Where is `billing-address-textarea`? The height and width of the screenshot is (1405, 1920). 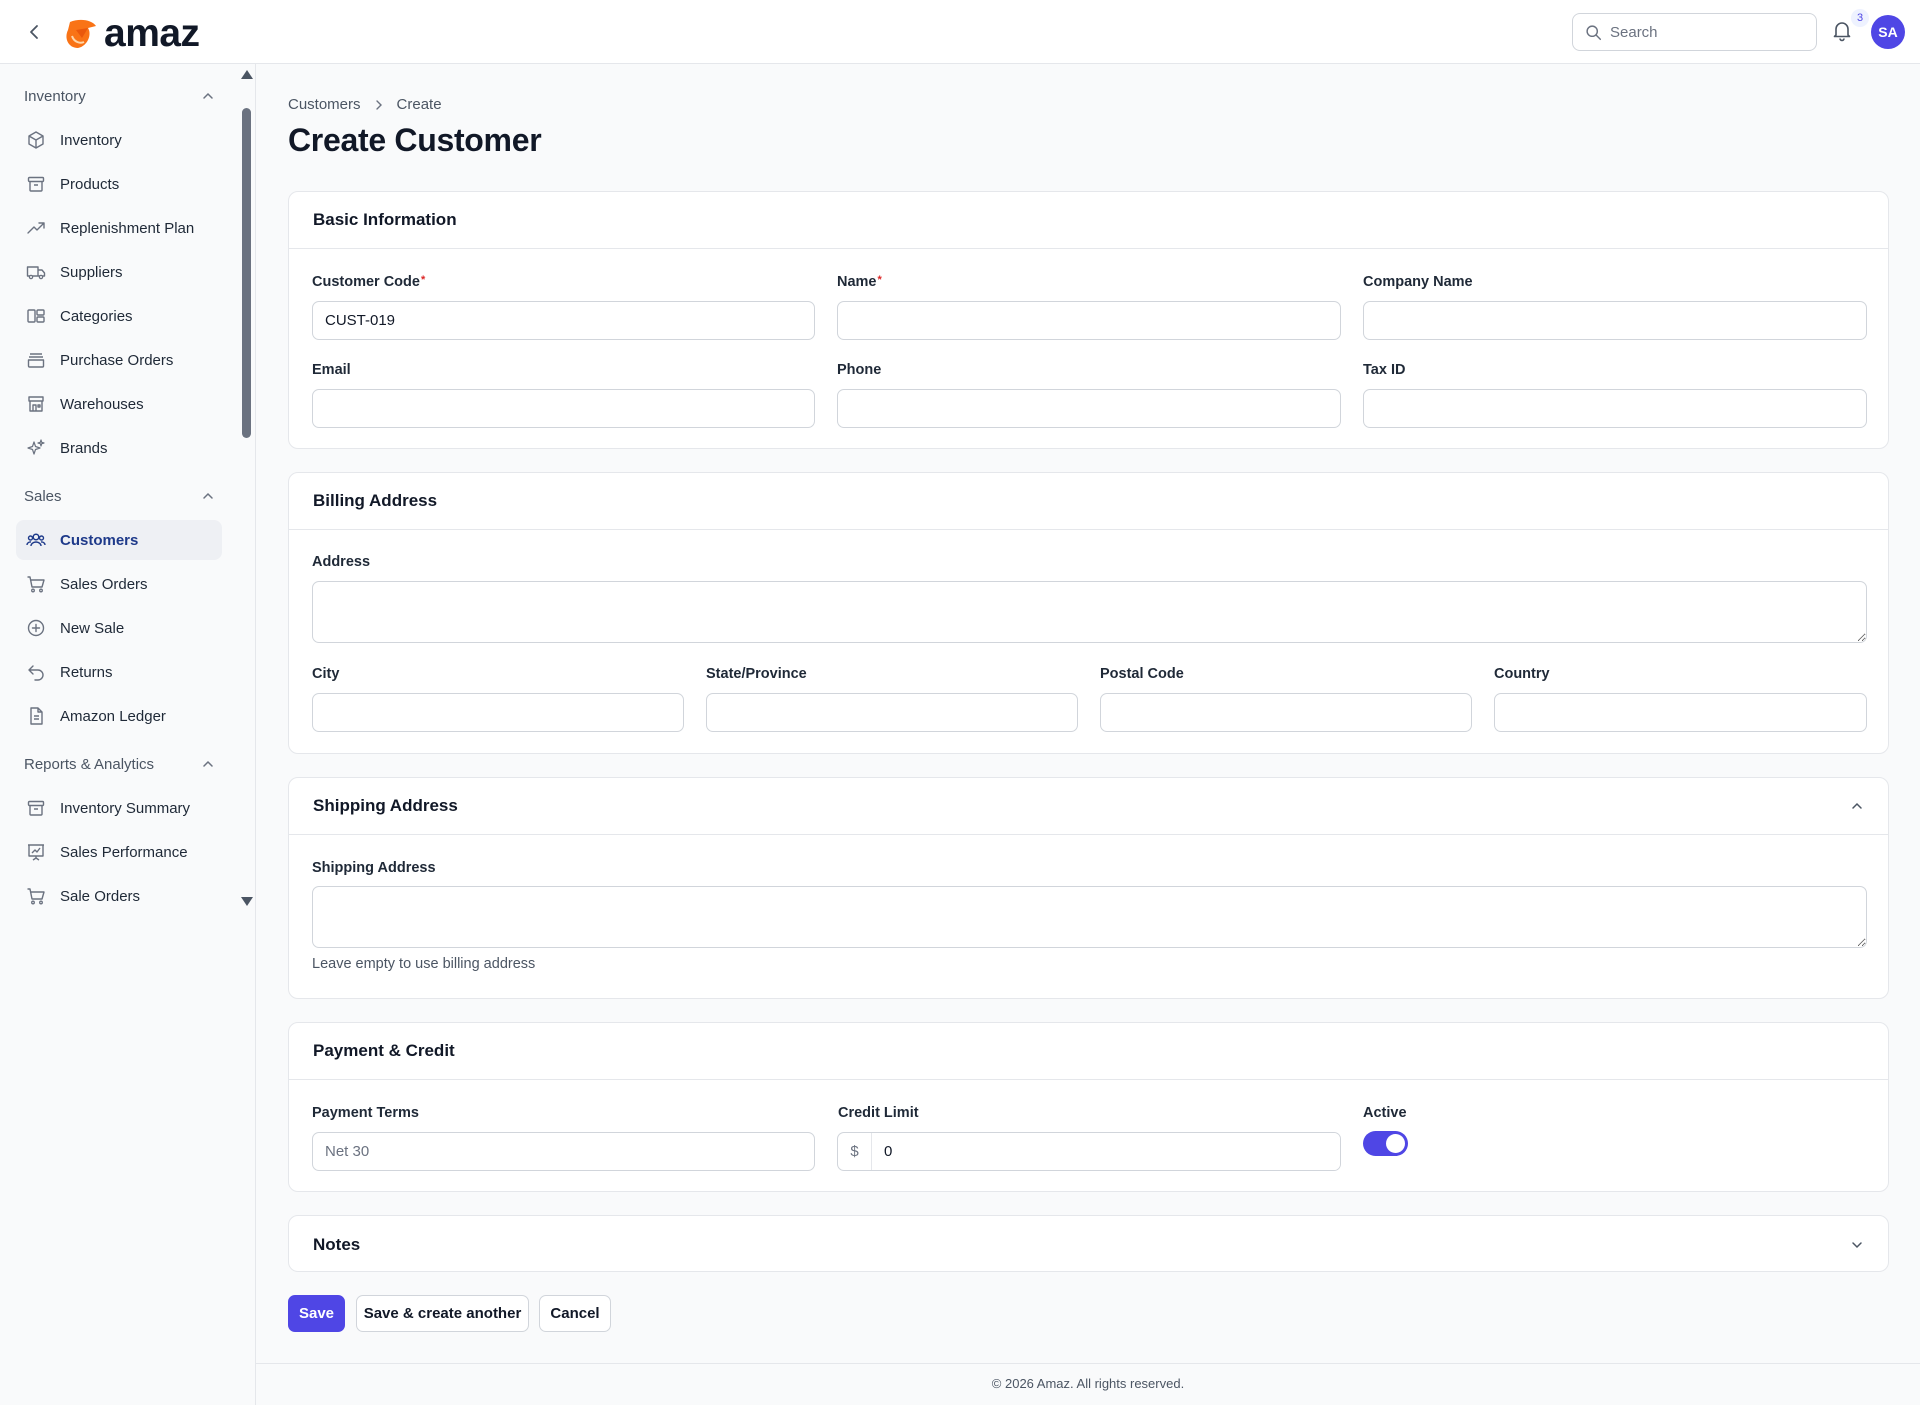 billing-address-textarea is located at coordinates (1089, 612).